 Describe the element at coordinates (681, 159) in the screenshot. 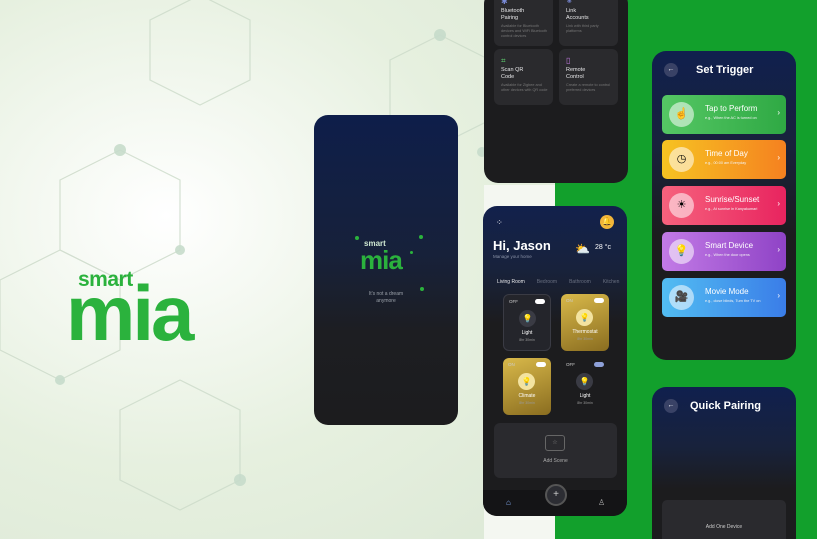

I see `clock-icon: ◷` at that location.